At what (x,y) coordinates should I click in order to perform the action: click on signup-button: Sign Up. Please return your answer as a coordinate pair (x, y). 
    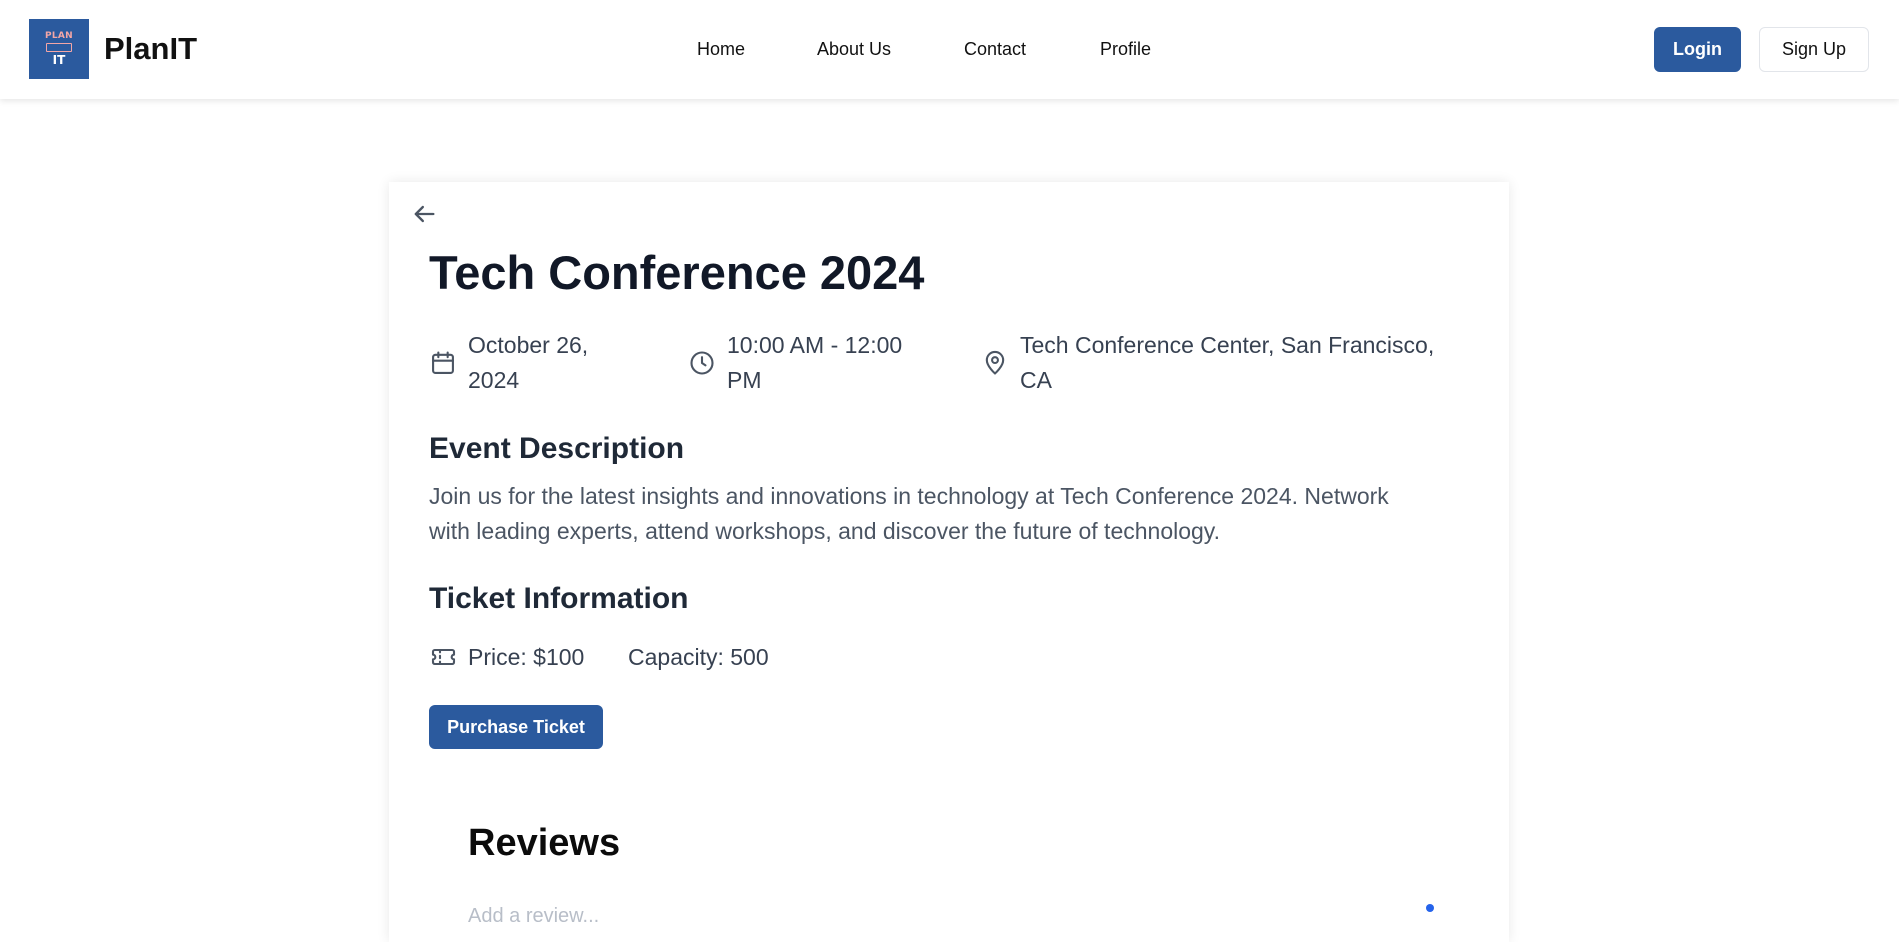
    Looking at the image, I should click on (1814, 49).